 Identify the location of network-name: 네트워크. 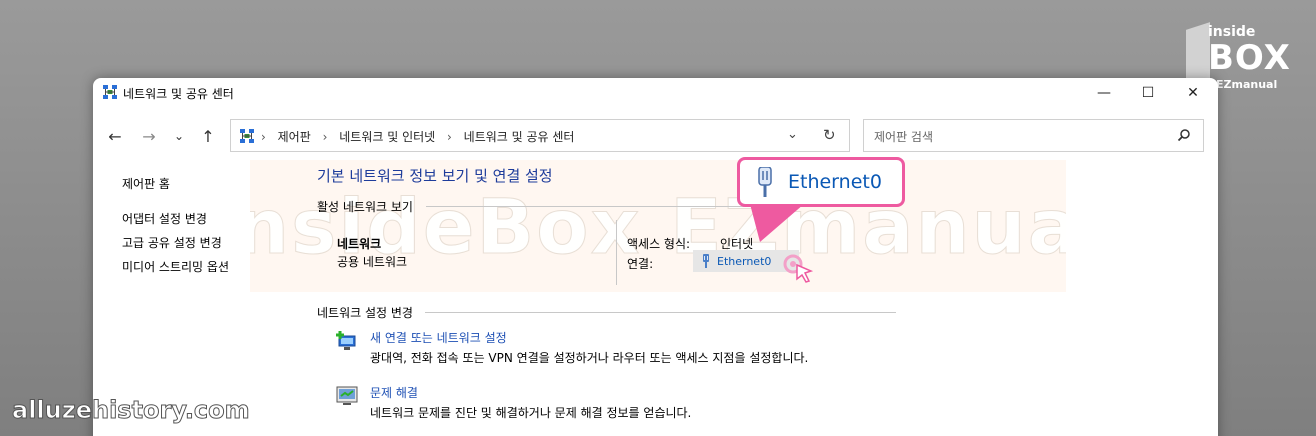
(359, 244).